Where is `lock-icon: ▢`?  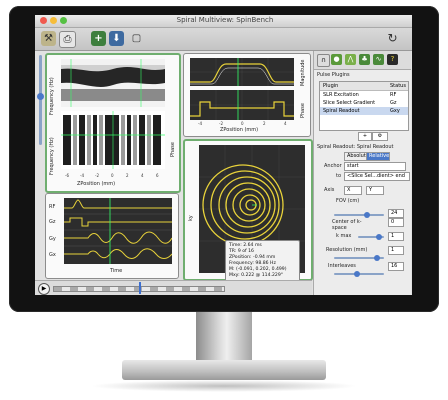 lock-icon: ▢ is located at coordinates (136, 38).